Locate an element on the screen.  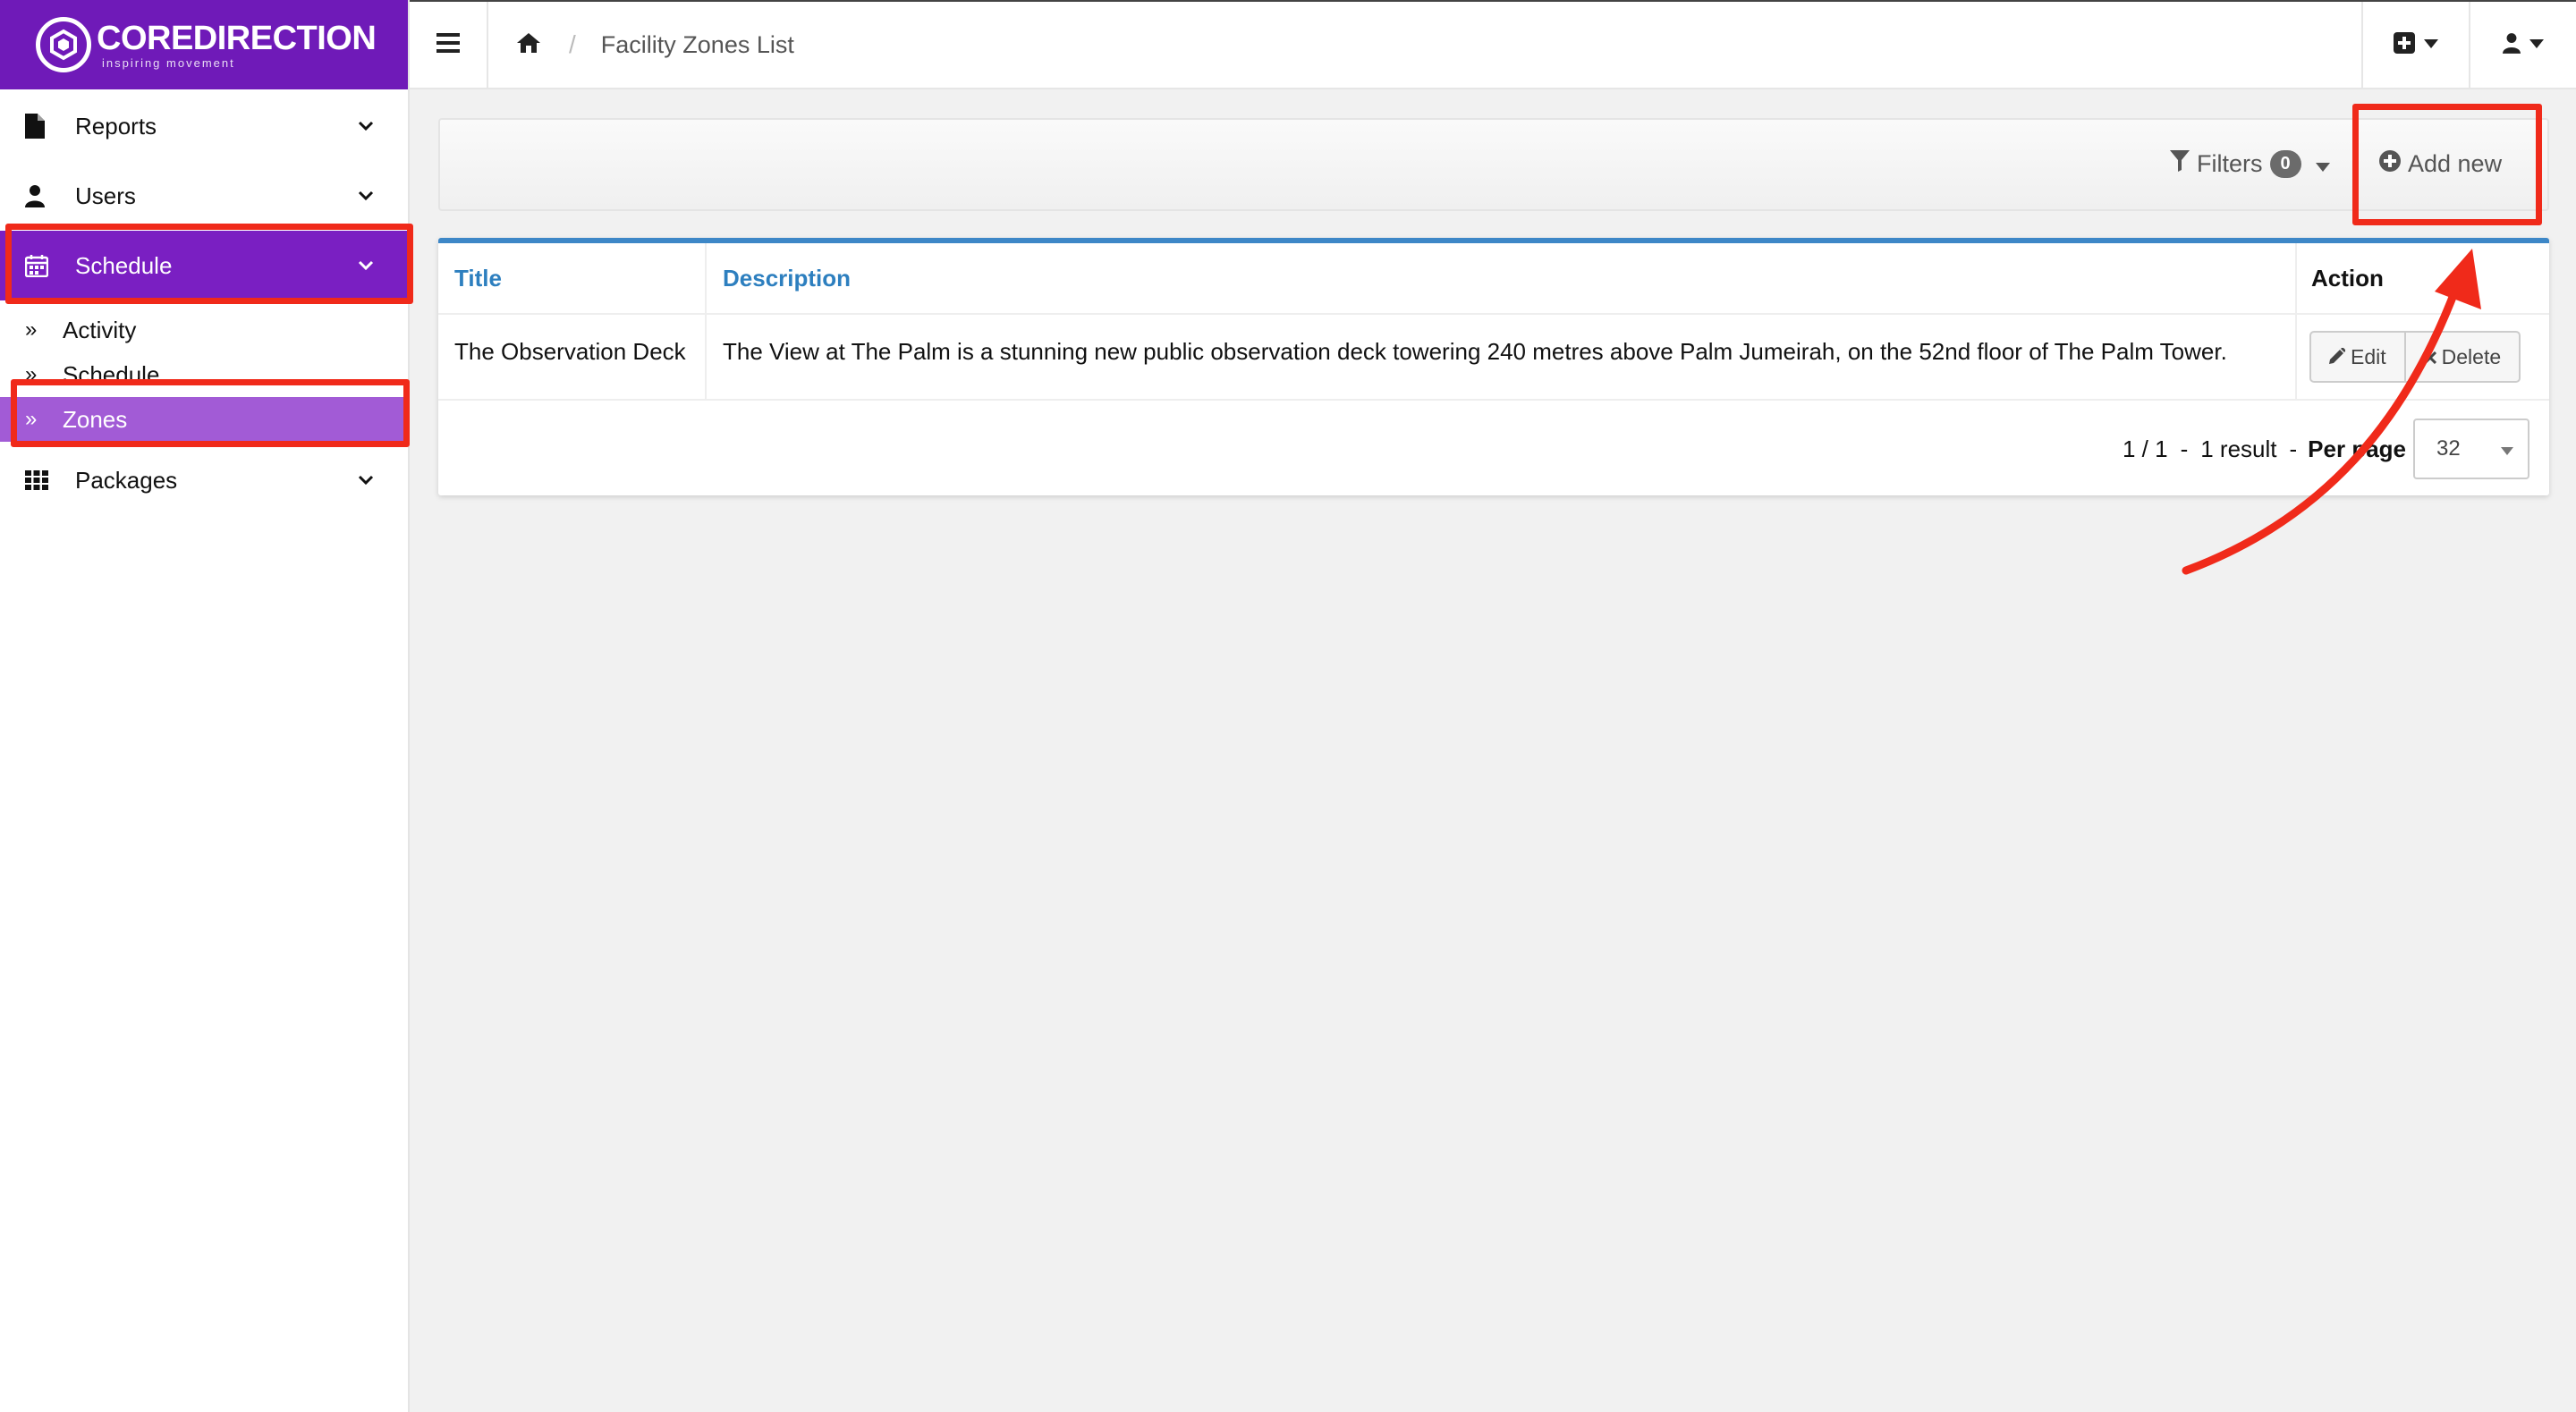
hamburger-icon is located at coordinates (448, 44).